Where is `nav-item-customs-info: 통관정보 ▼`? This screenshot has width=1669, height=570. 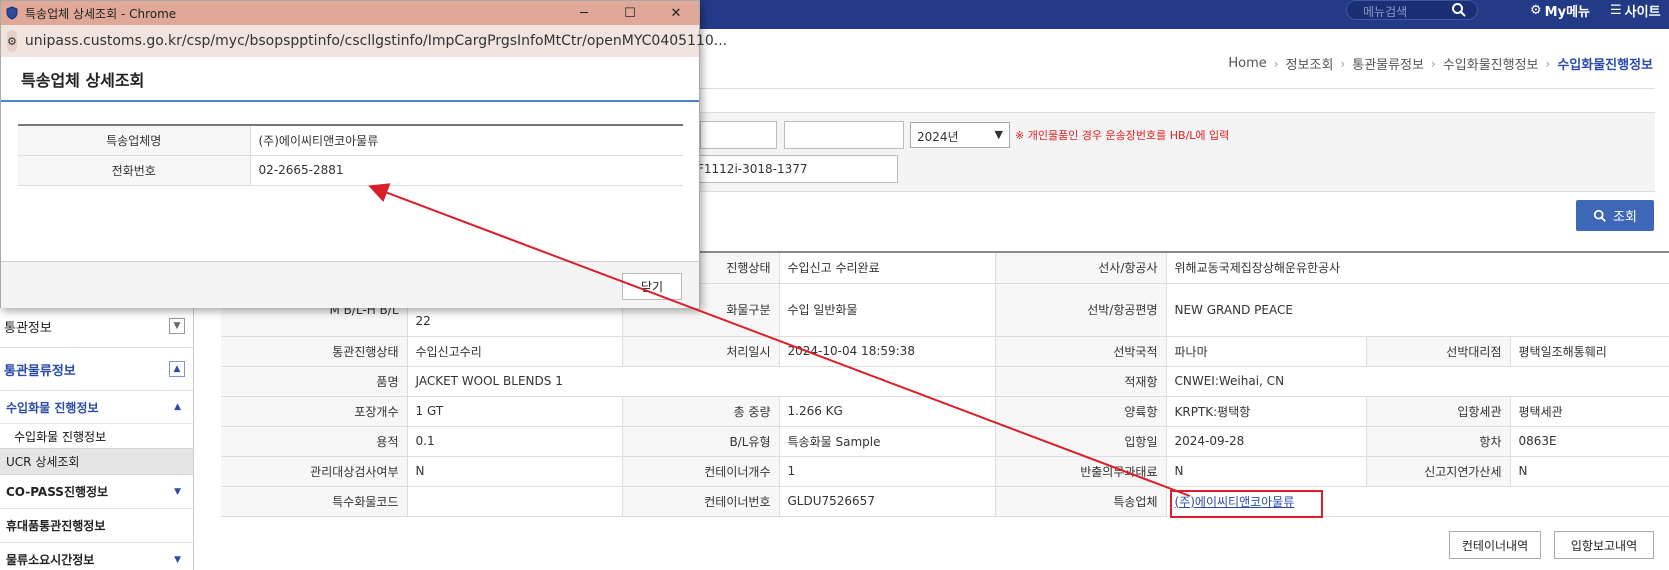 nav-item-customs-info: 통관정보 ▼ is located at coordinates (96, 326).